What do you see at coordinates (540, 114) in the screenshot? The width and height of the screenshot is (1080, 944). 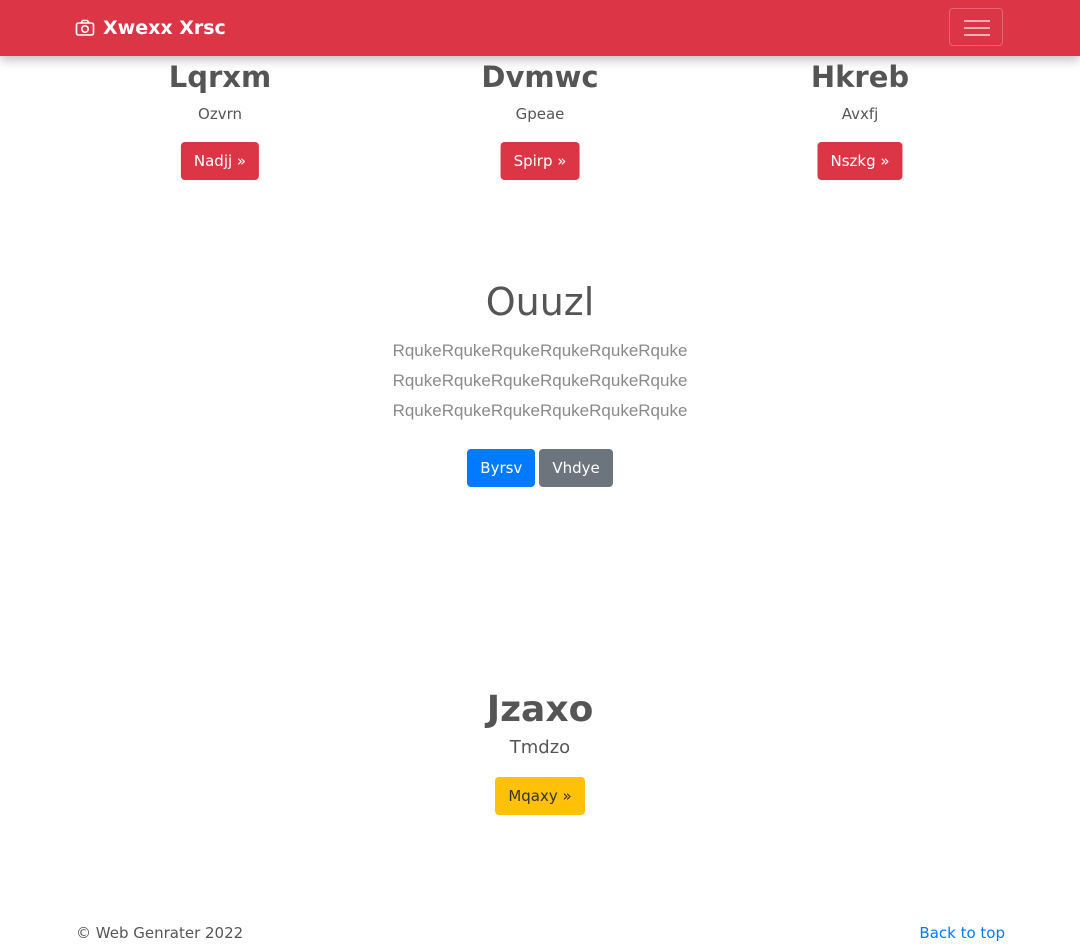 I see `column-text: Gpeae` at bounding box center [540, 114].